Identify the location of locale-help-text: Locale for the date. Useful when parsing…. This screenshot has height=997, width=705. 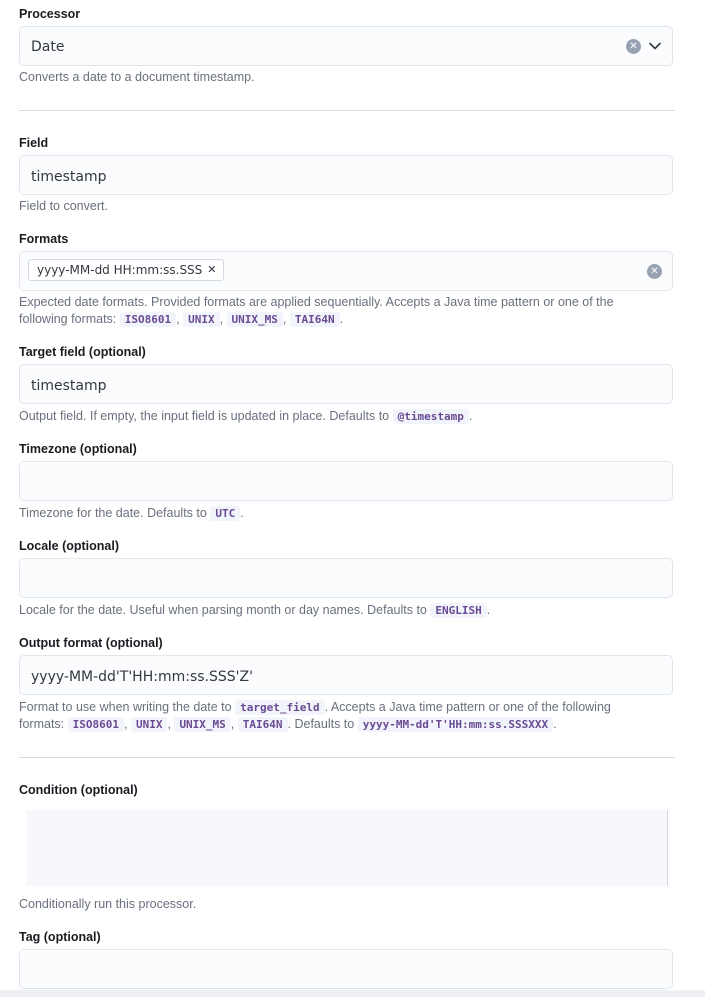
(223, 610).